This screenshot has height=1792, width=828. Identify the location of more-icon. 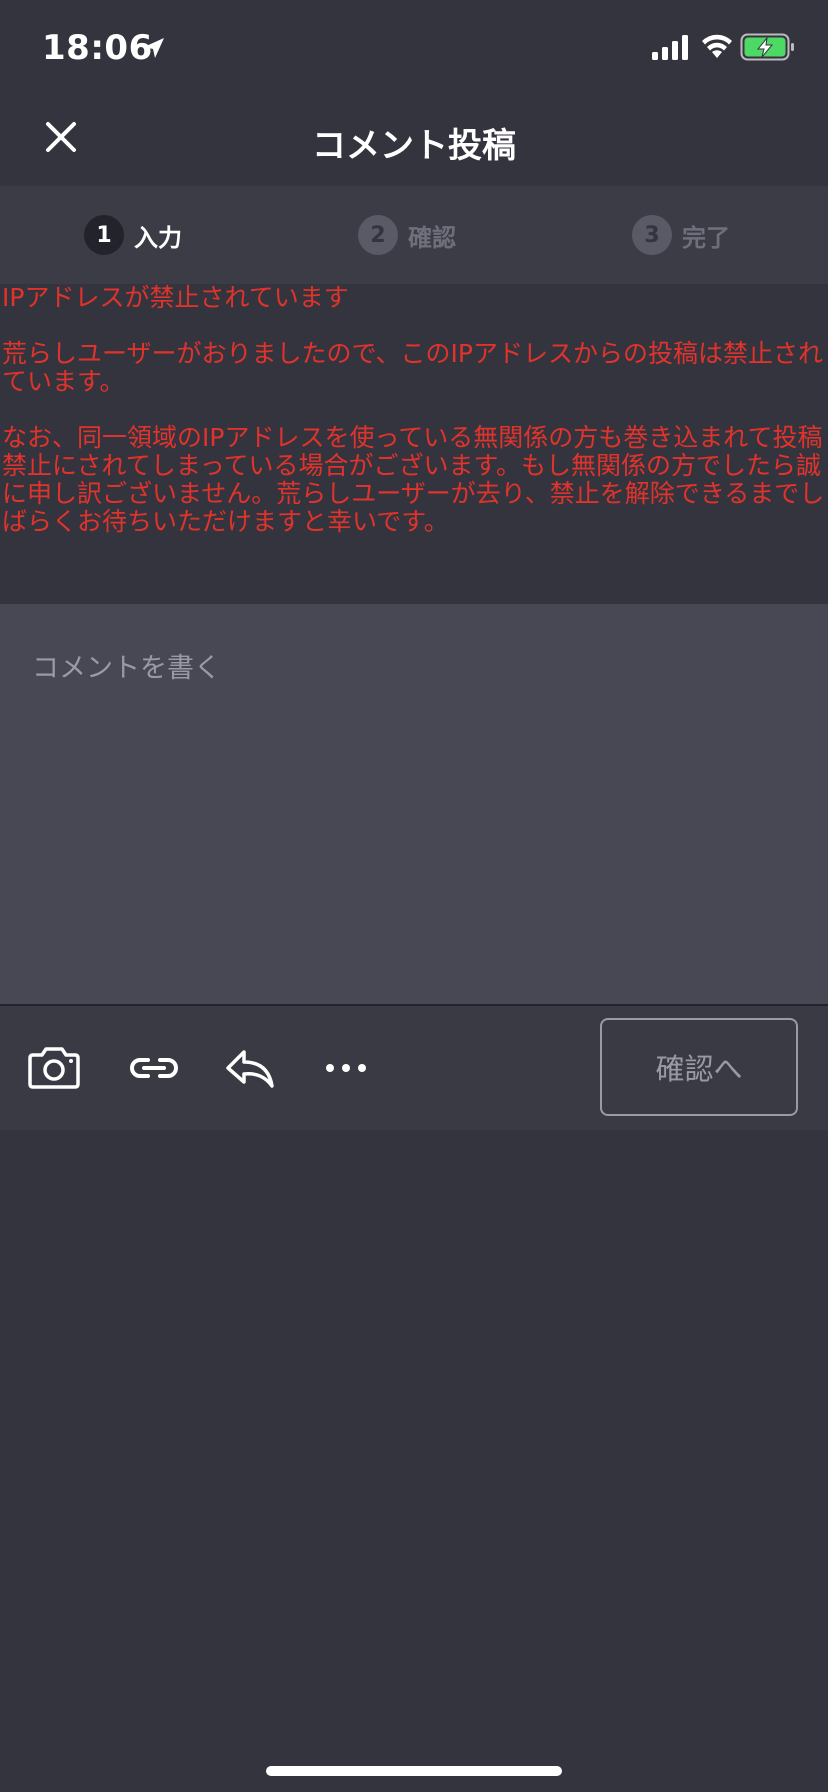
(346, 1068).